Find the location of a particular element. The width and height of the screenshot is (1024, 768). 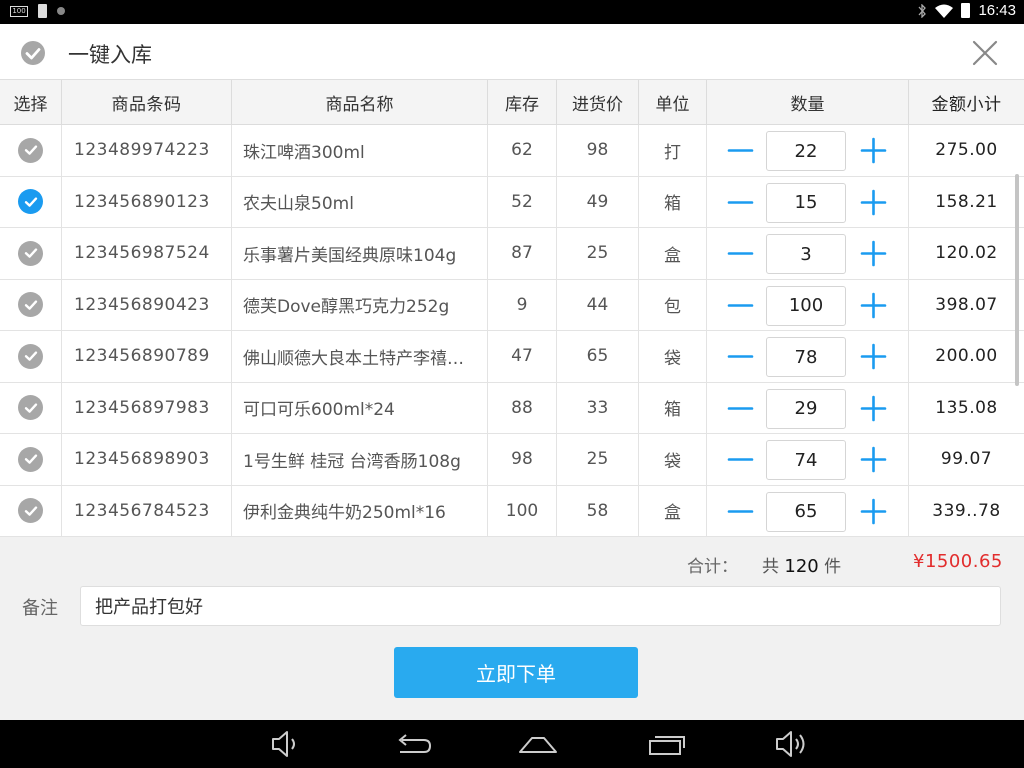

bluetooth-icon is located at coordinates (922, 10).